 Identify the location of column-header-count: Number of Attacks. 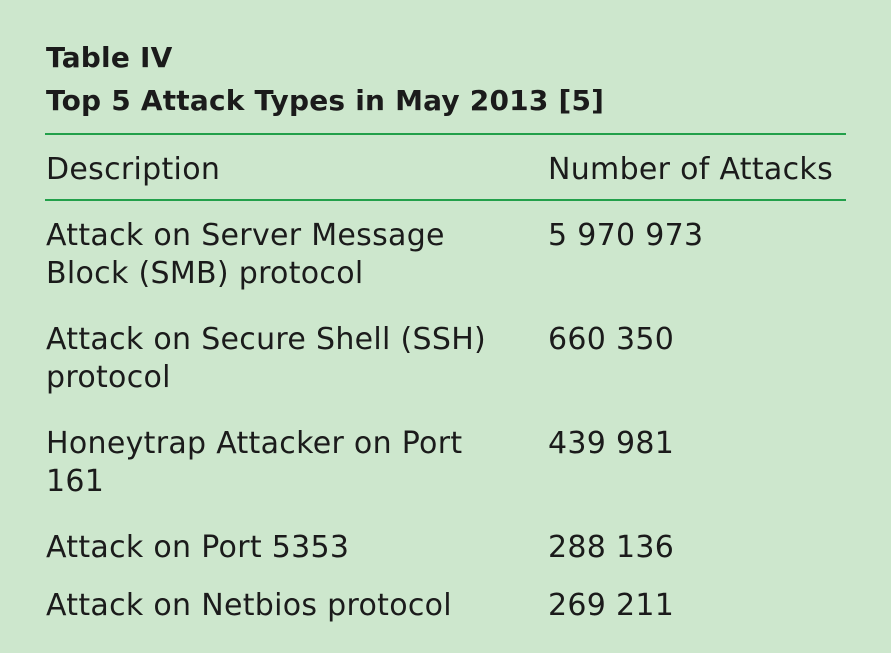
(691, 169).